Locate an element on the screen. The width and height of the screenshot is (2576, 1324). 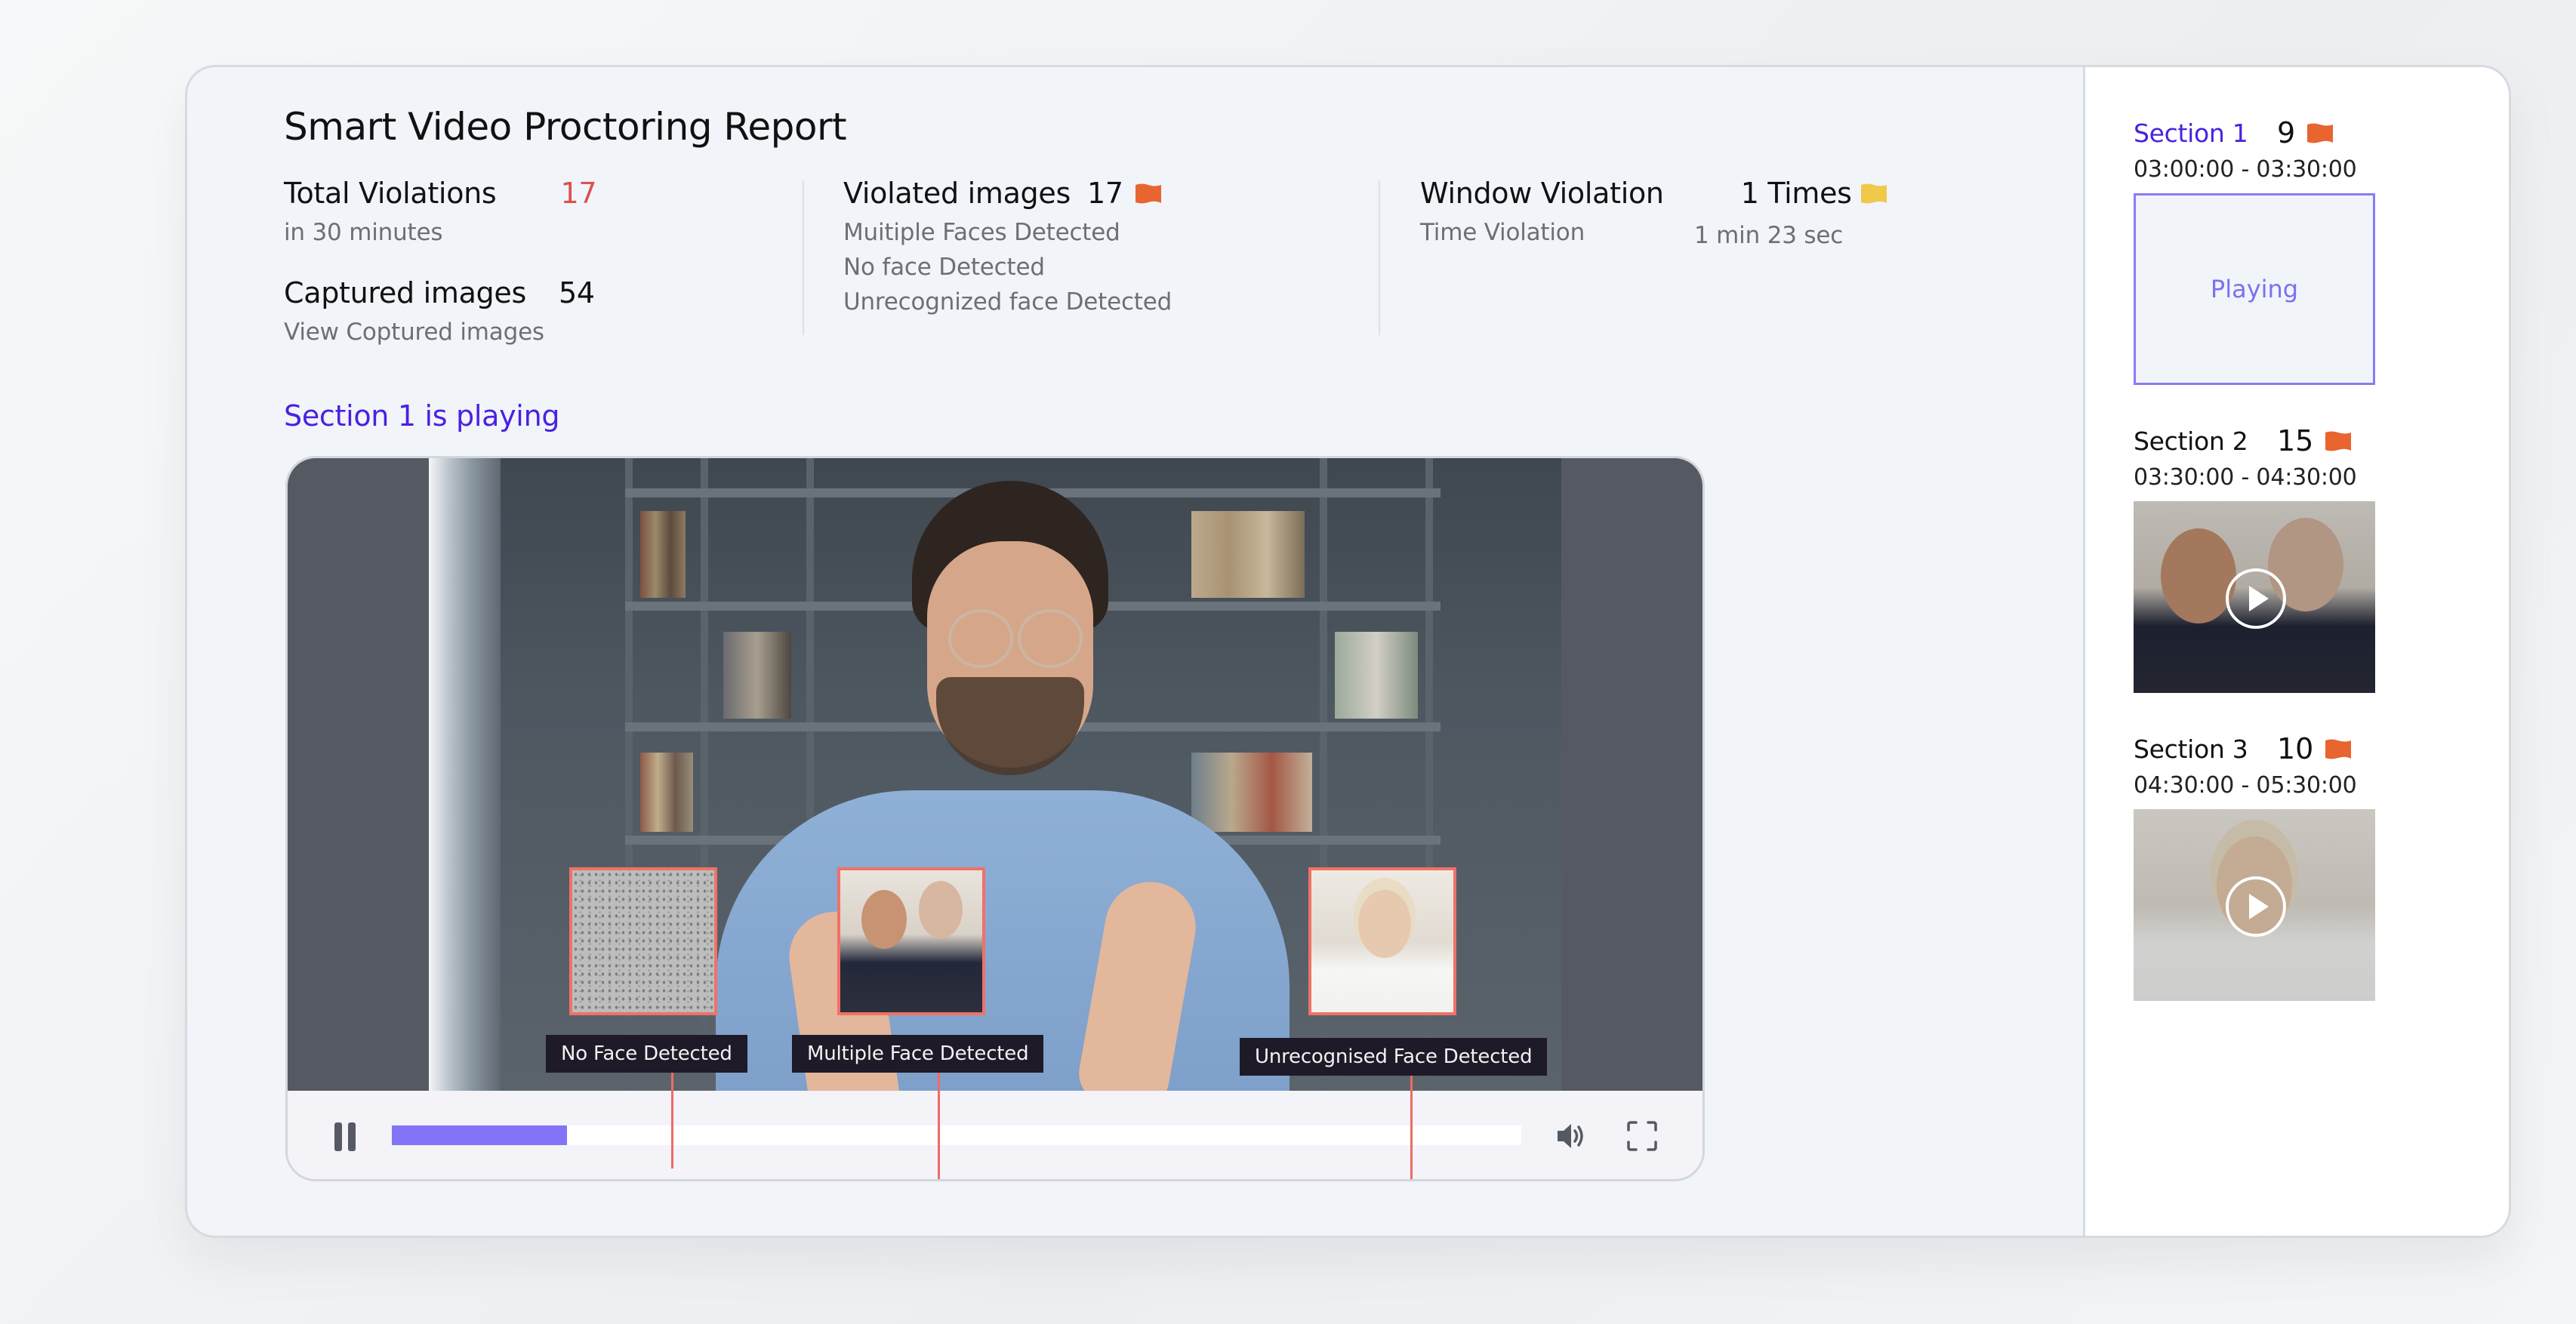
section-time-range: 03:30:00 - 04:30:00 is located at coordinates (2245, 477).